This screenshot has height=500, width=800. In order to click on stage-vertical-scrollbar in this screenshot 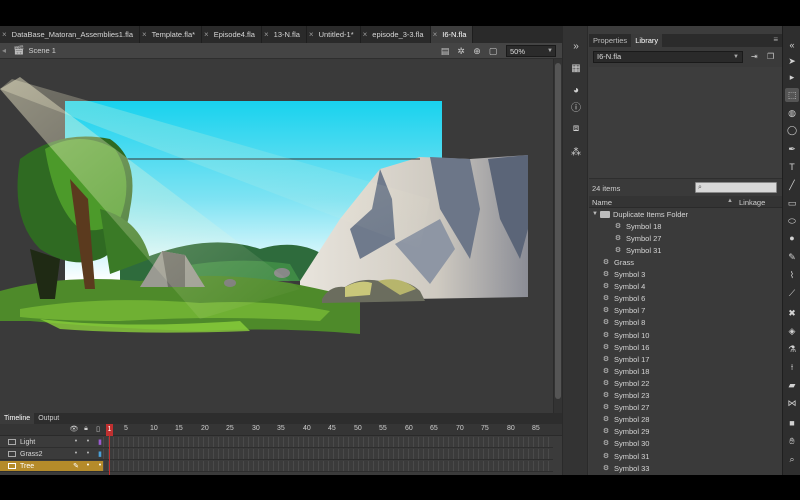, I will do `click(557, 245)`.